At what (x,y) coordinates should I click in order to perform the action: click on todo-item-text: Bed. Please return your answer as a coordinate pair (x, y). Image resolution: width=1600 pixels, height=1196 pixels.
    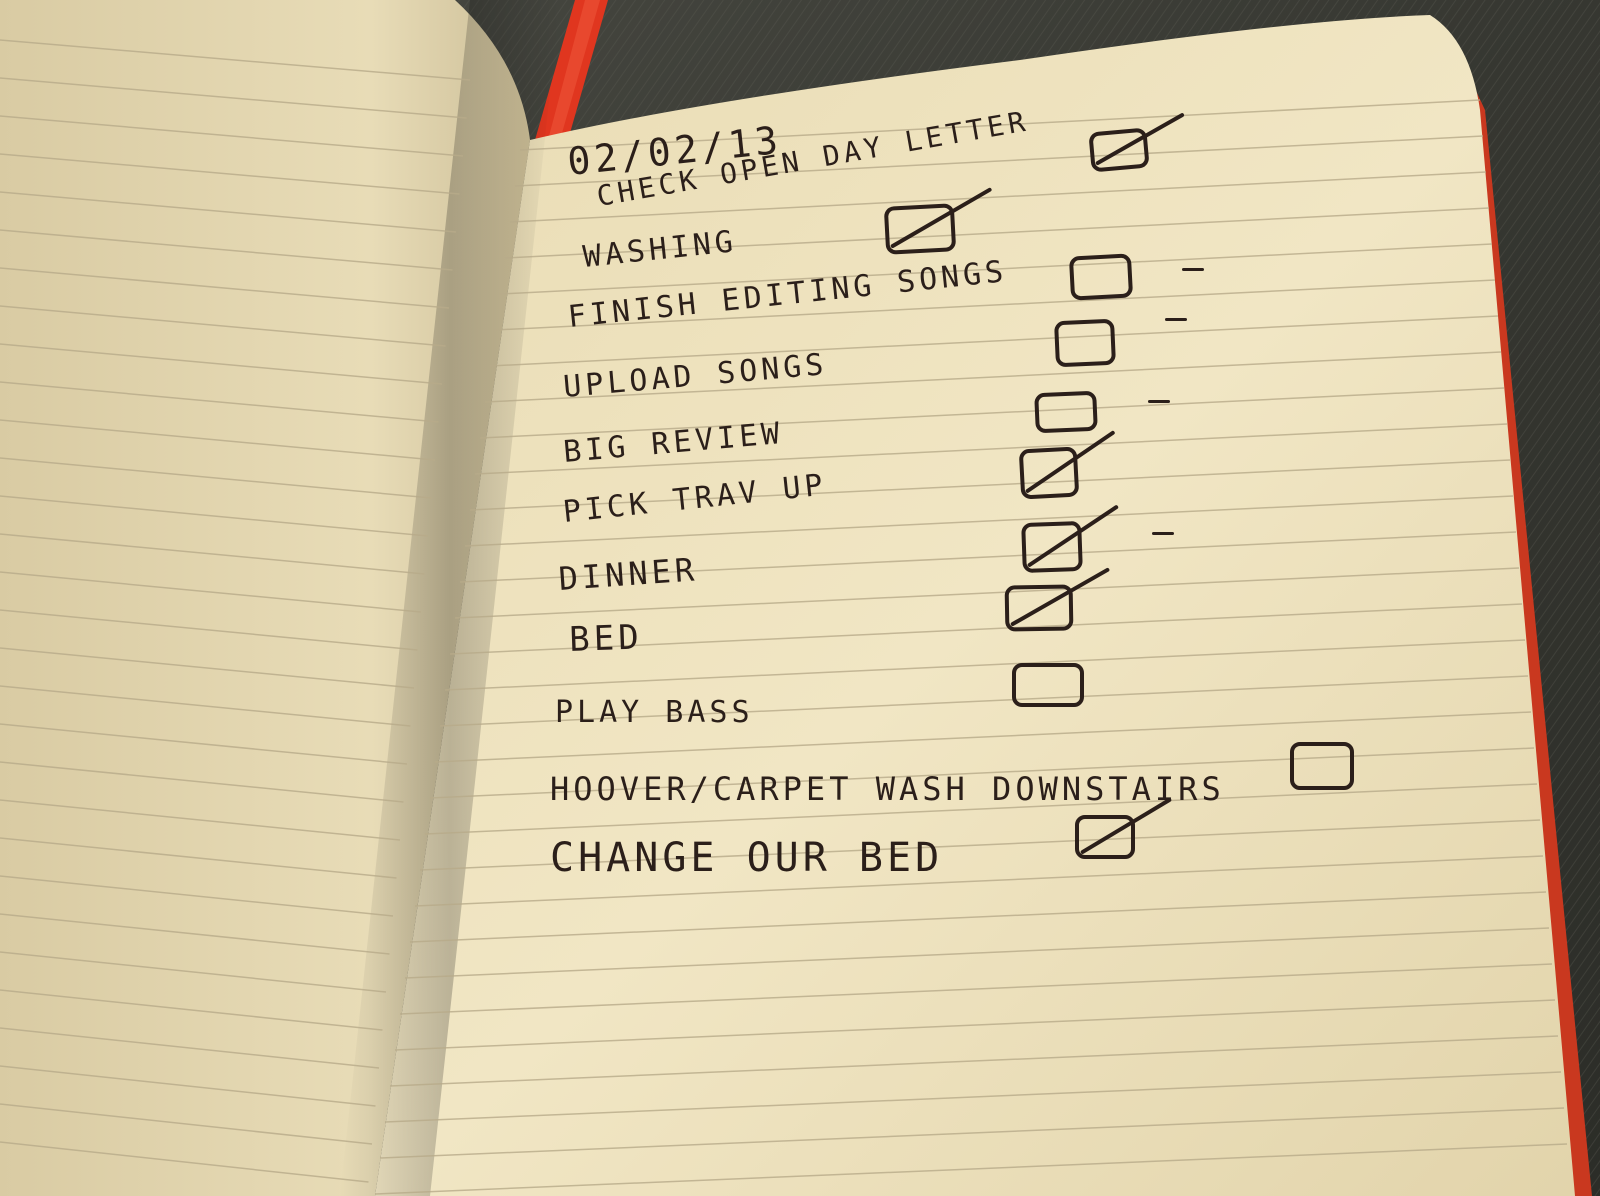
    Looking at the image, I should click on (606, 638).